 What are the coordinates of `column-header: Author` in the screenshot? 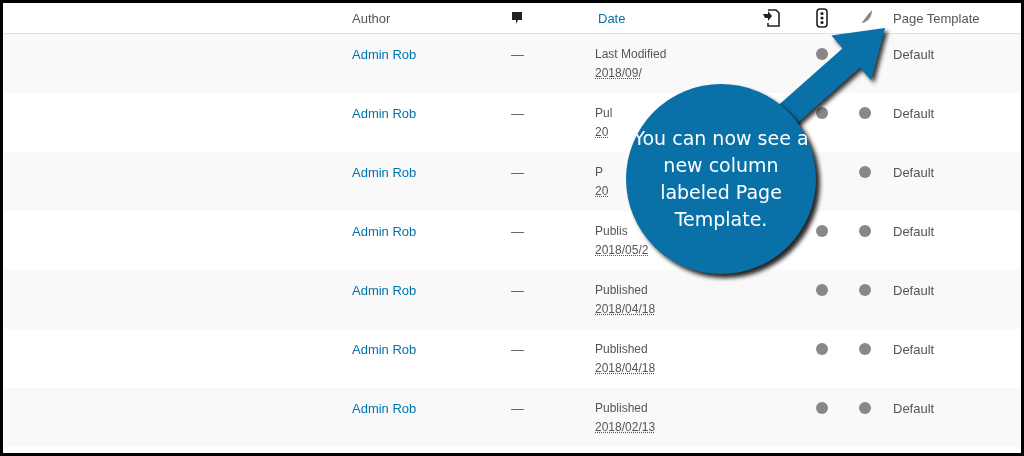 It's located at (371, 18).